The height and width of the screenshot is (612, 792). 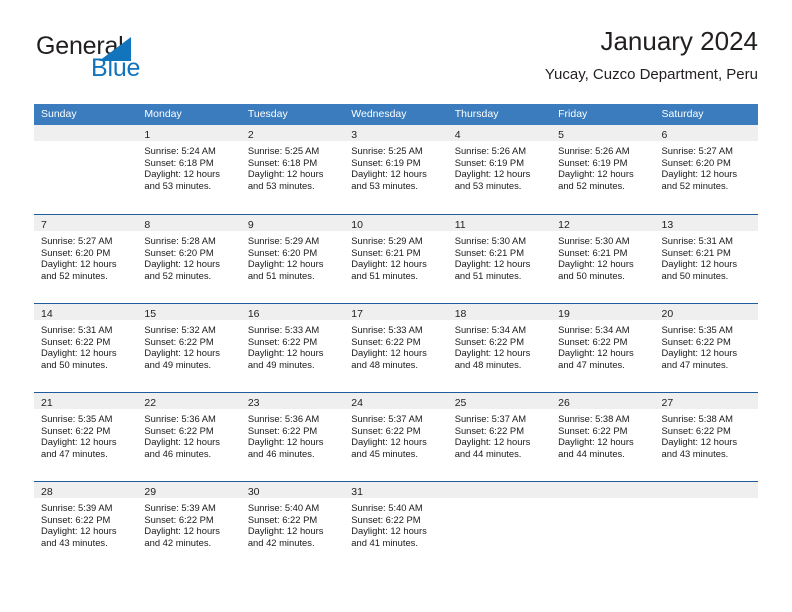 What do you see at coordinates (387, 418) in the screenshot?
I see `sunrise-text: Sunrise: 5:37 AM` at bounding box center [387, 418].